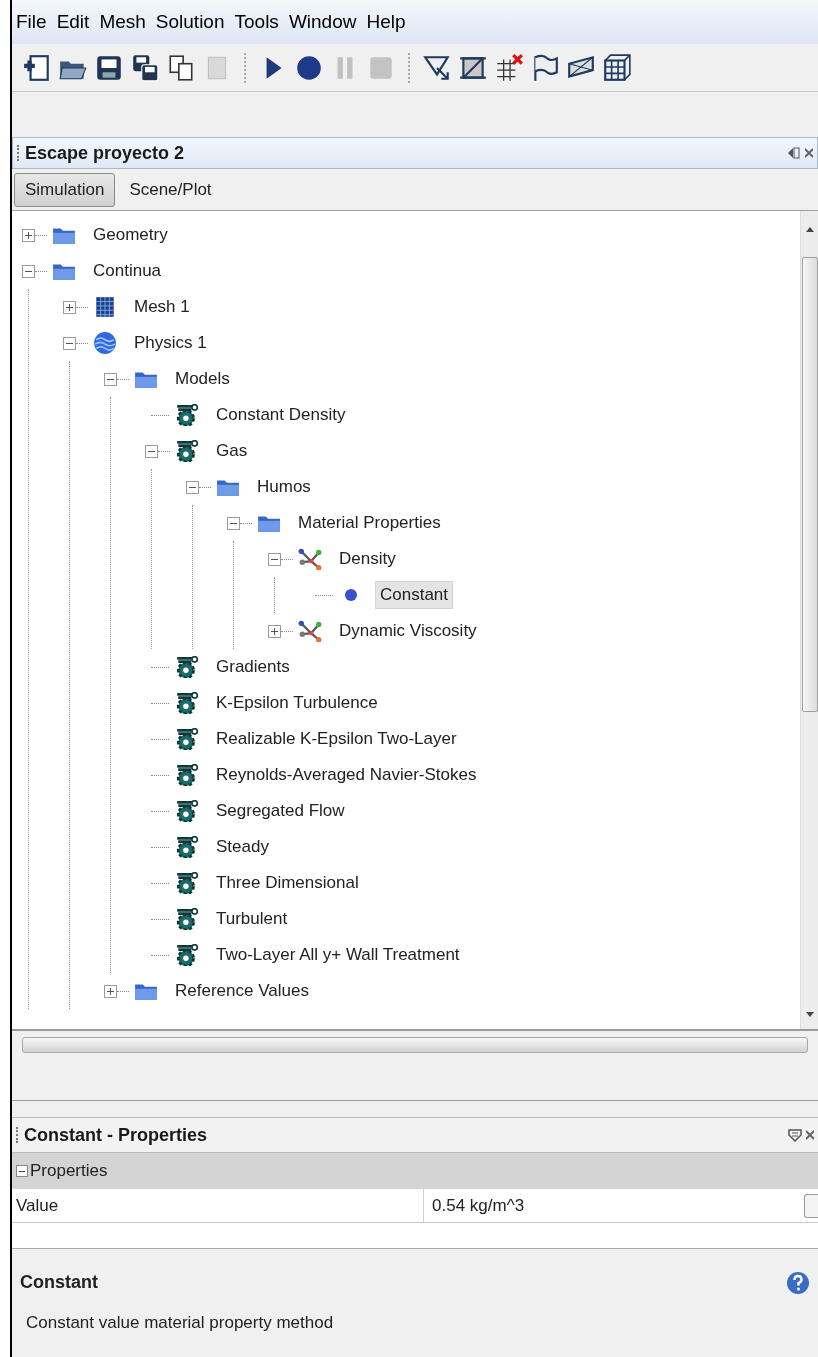 This screenshot has width=818, height=1357. I want to click on dock-icon, so click(794, 153).